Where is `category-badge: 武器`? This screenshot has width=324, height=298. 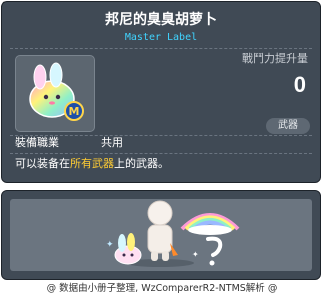
category-badge: 武器 is located at coordinates (288, 126).